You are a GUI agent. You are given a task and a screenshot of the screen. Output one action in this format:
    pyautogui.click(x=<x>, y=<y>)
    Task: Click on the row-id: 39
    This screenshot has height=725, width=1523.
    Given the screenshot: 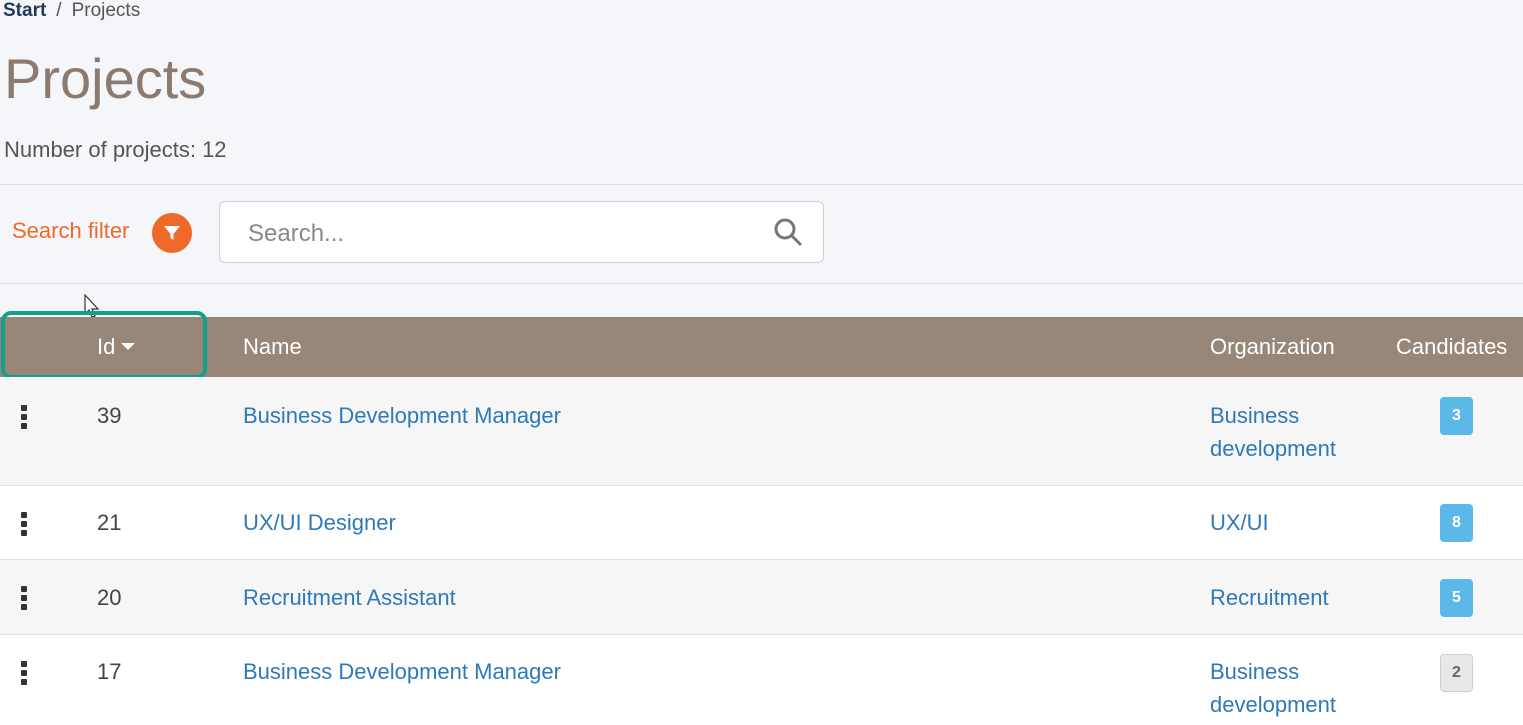 What is the action you would take?
    pyautogui.click(x=109, y=415)
    